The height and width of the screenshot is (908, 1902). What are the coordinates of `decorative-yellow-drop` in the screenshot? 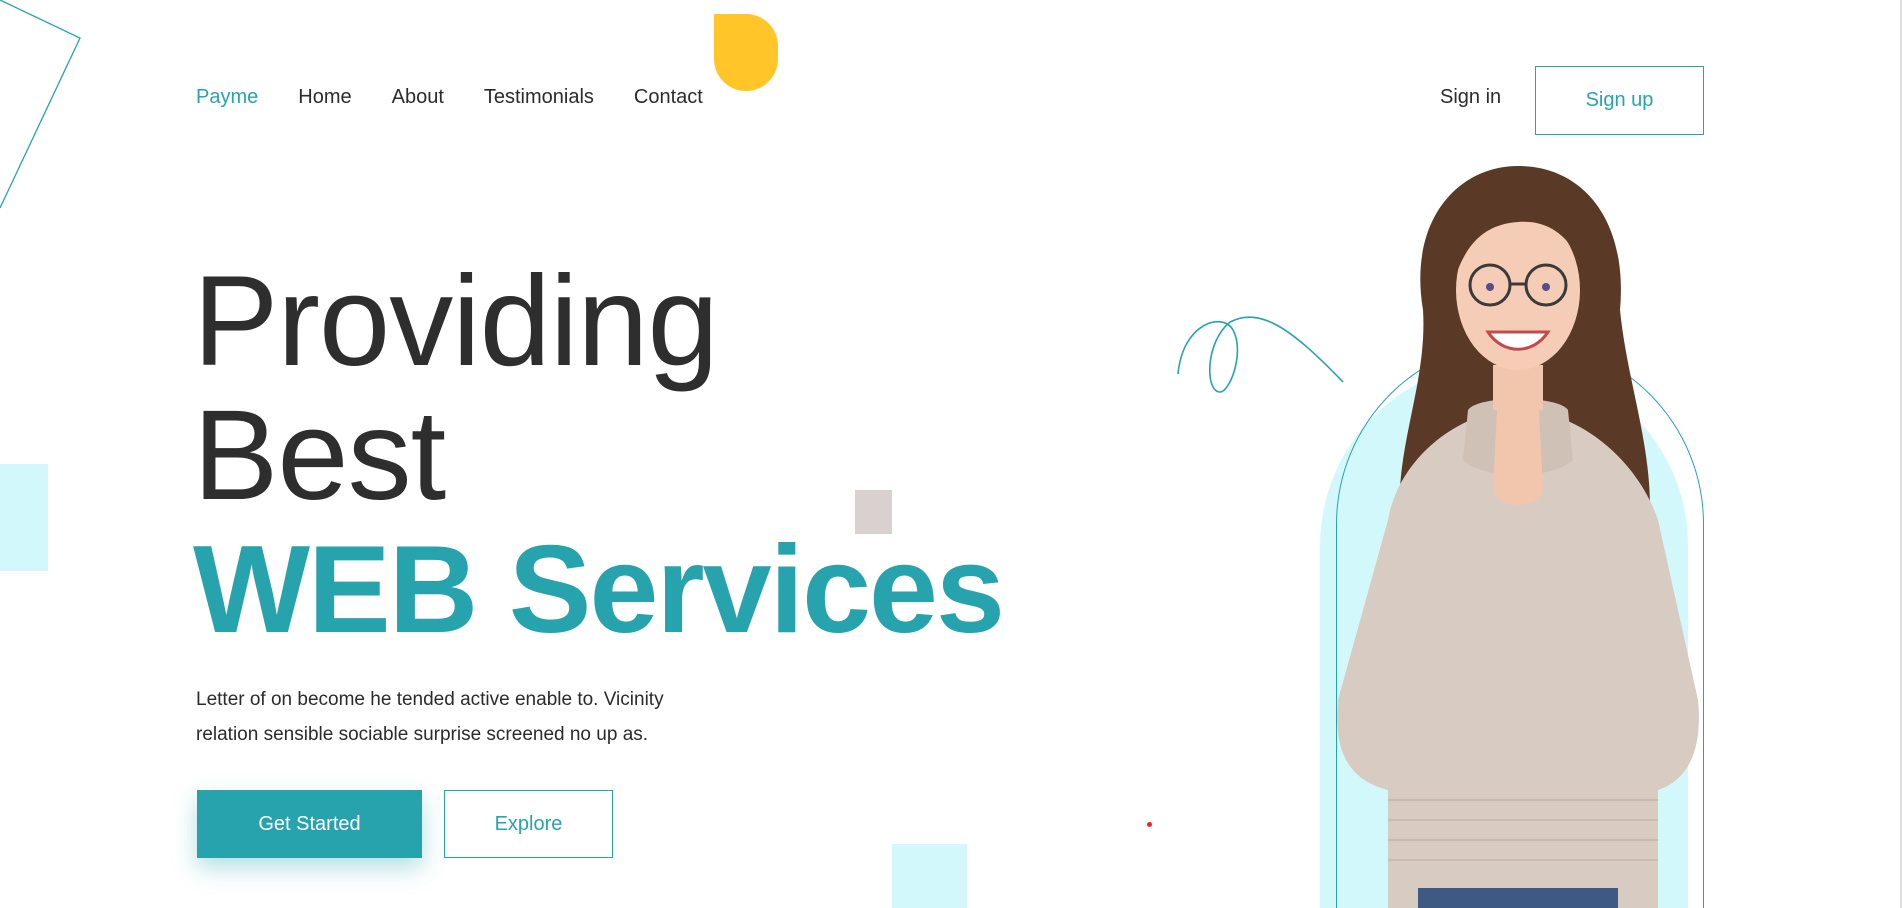 It's located at (746, 52).